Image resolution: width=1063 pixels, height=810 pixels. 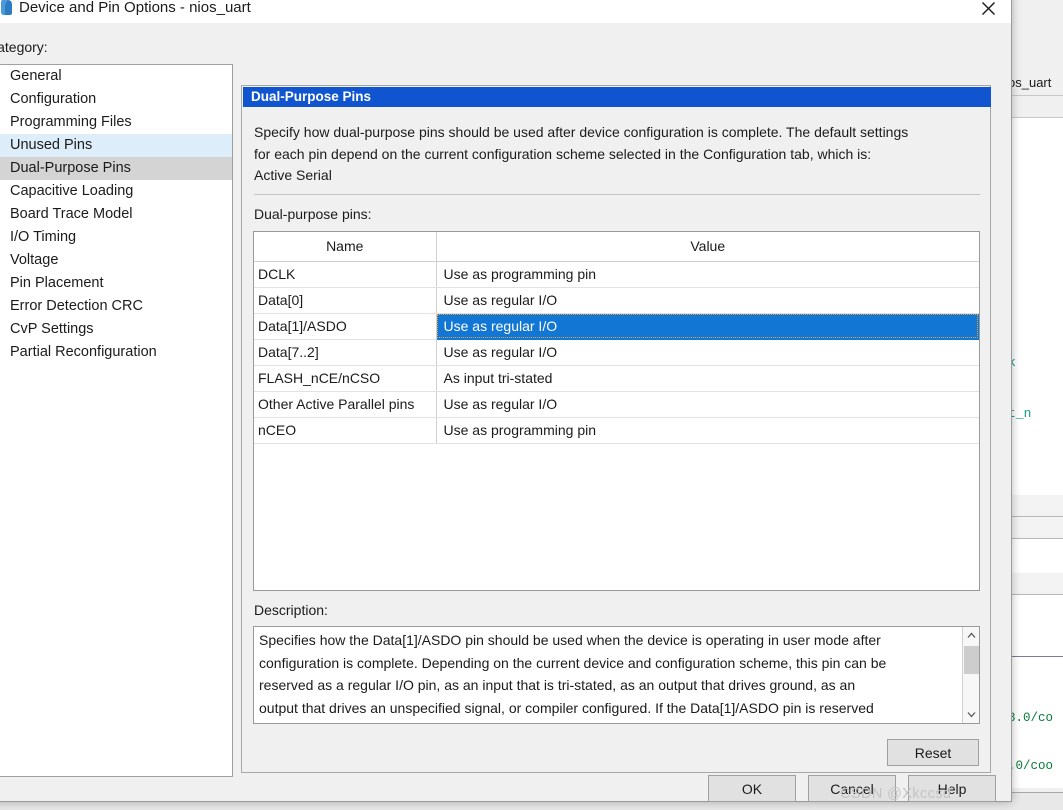 What do you see at coordinates (313, 214) in the screenshot?
I see `table-label: Dual-purpose pins:` at bounding box center [313, 214].